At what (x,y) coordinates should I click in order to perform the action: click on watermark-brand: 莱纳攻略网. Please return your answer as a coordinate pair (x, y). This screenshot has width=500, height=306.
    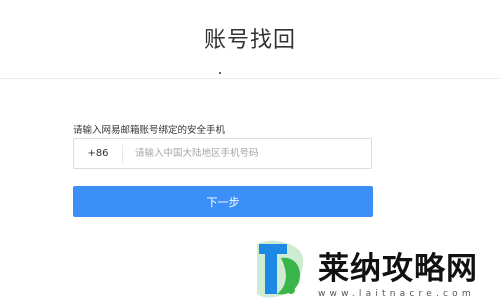
    Looking at the image, I should click on (398, 269).